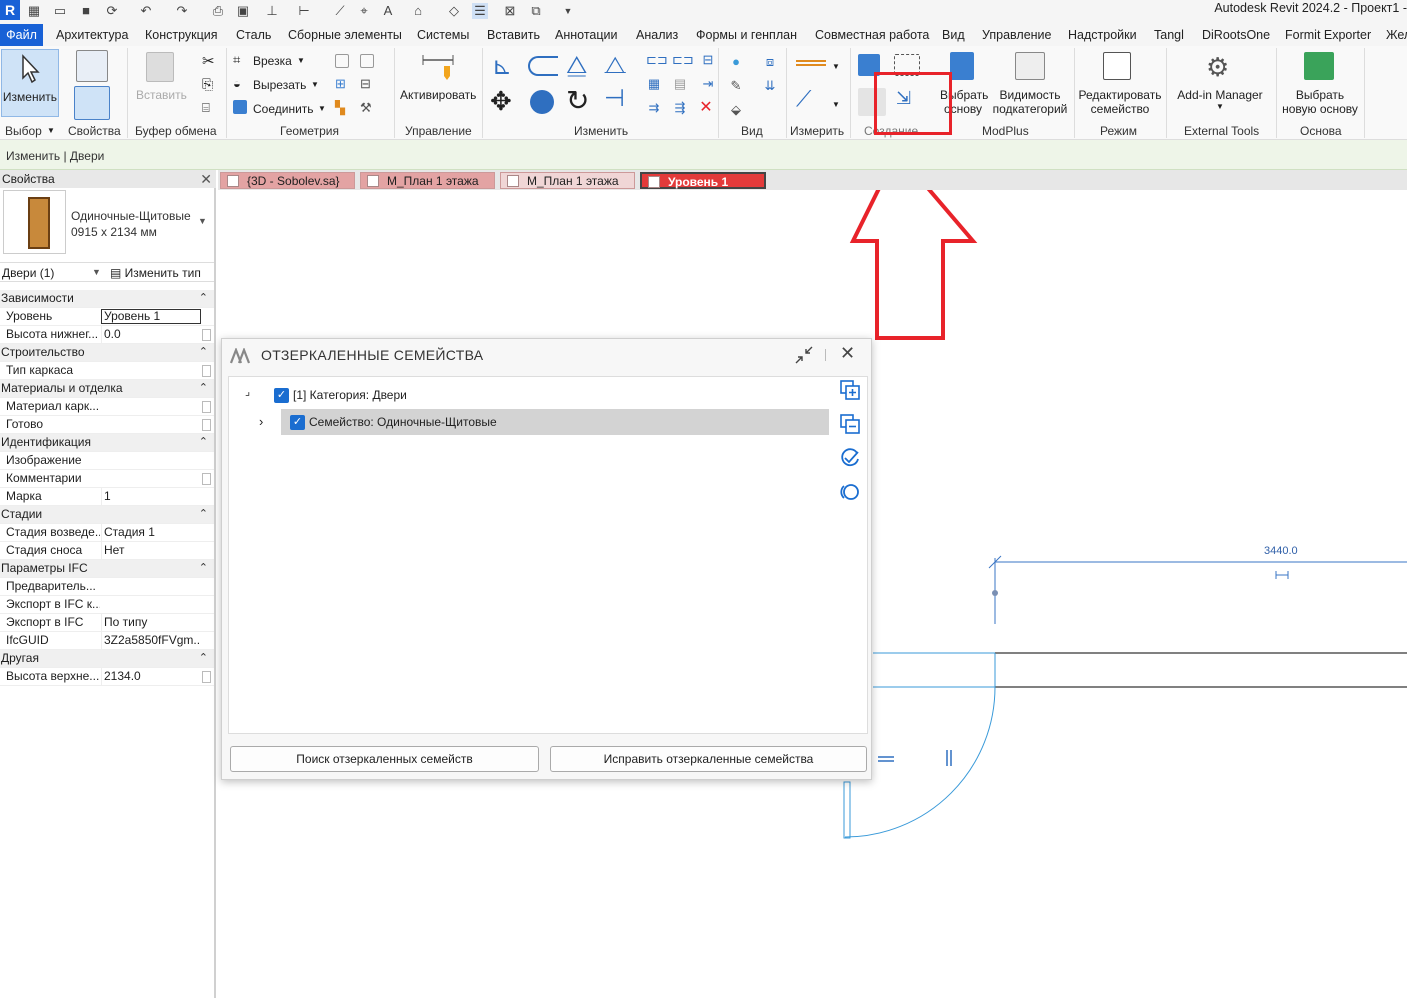  What do you see at coordinates (443, 35) in the screenshot?
I see `tab-systems: Системы` at bounding box center [443, 35].